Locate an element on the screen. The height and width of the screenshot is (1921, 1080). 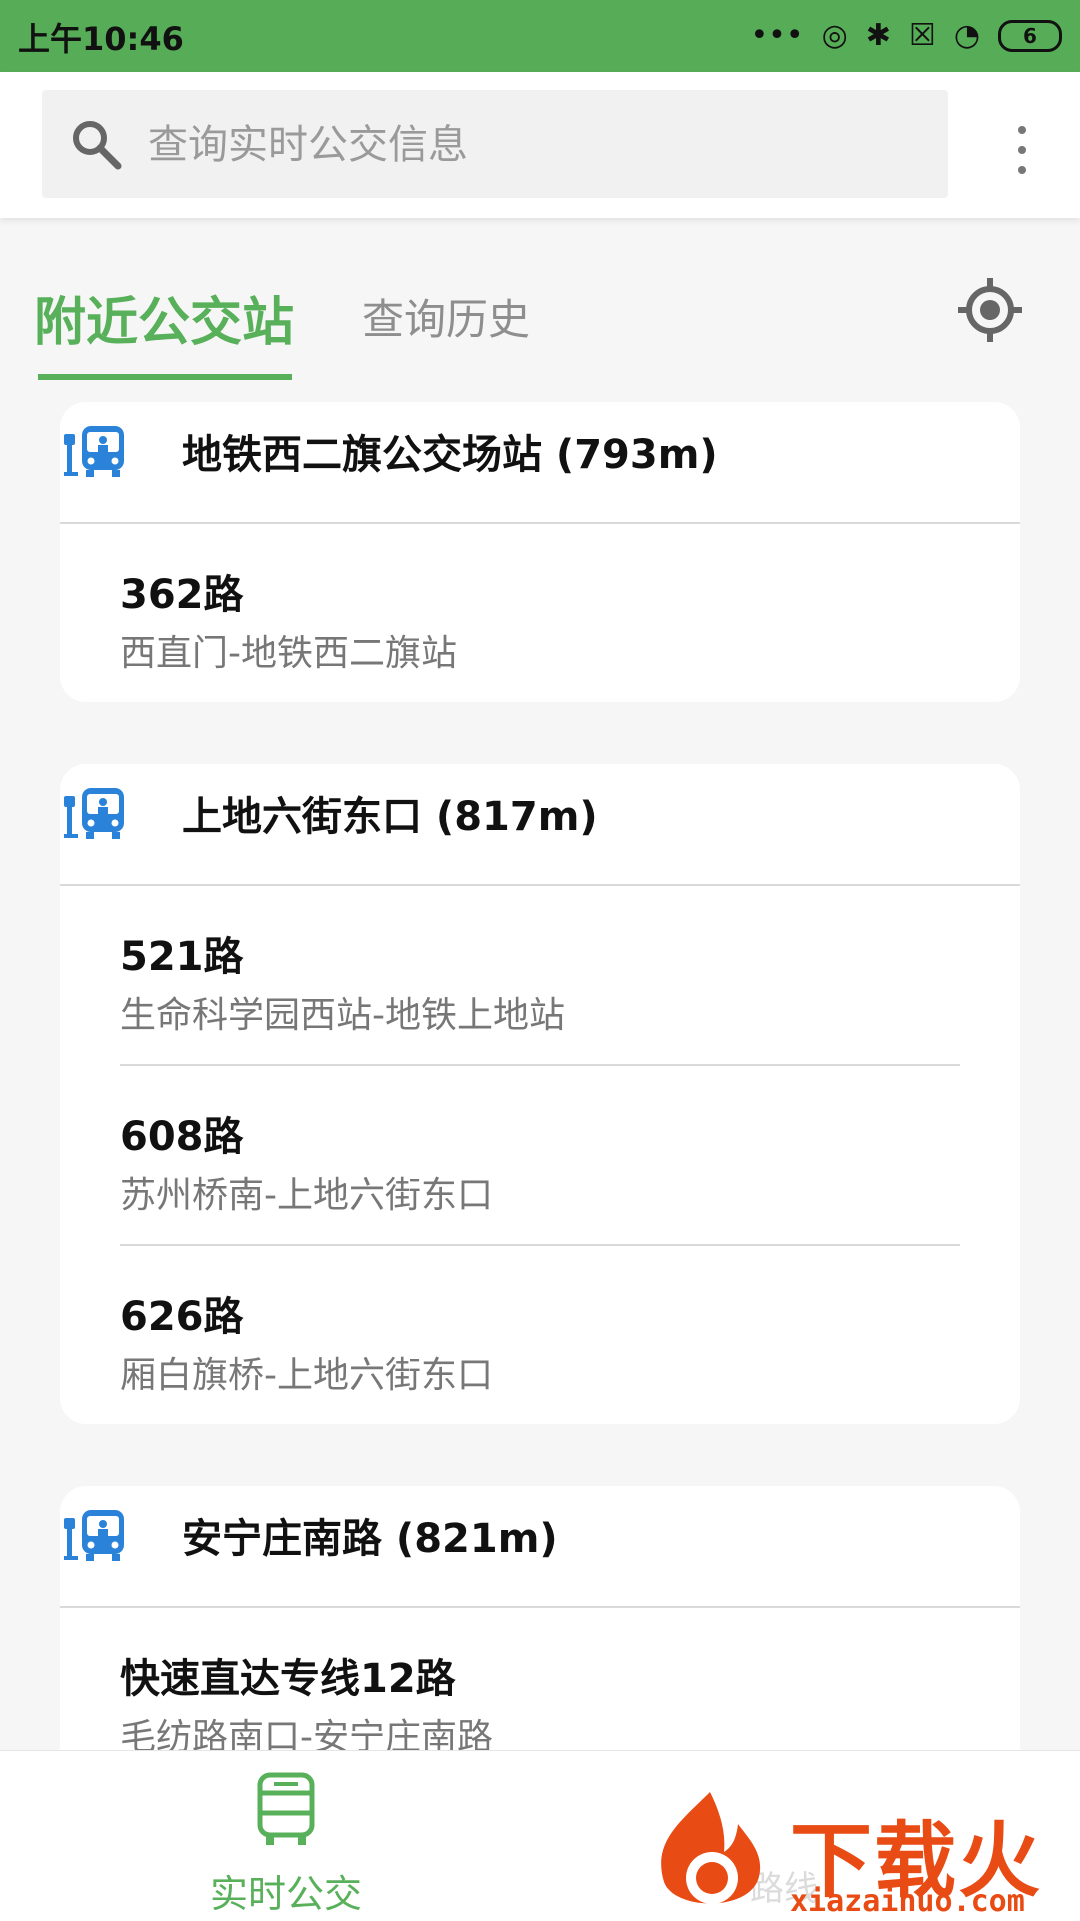
search-box is located at coordinates (495, 144).